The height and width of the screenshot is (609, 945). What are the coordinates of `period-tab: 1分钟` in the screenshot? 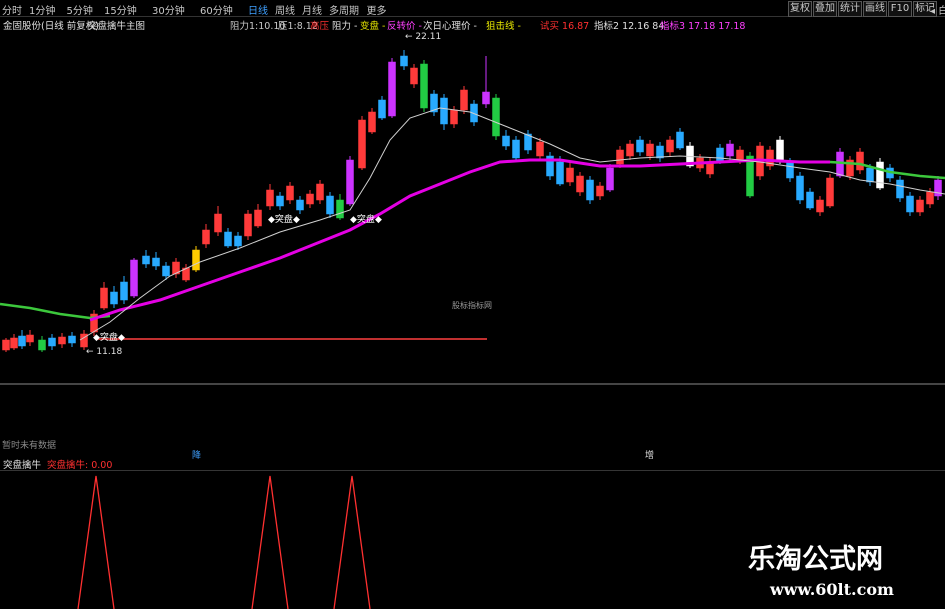 It's located at (42, 9).